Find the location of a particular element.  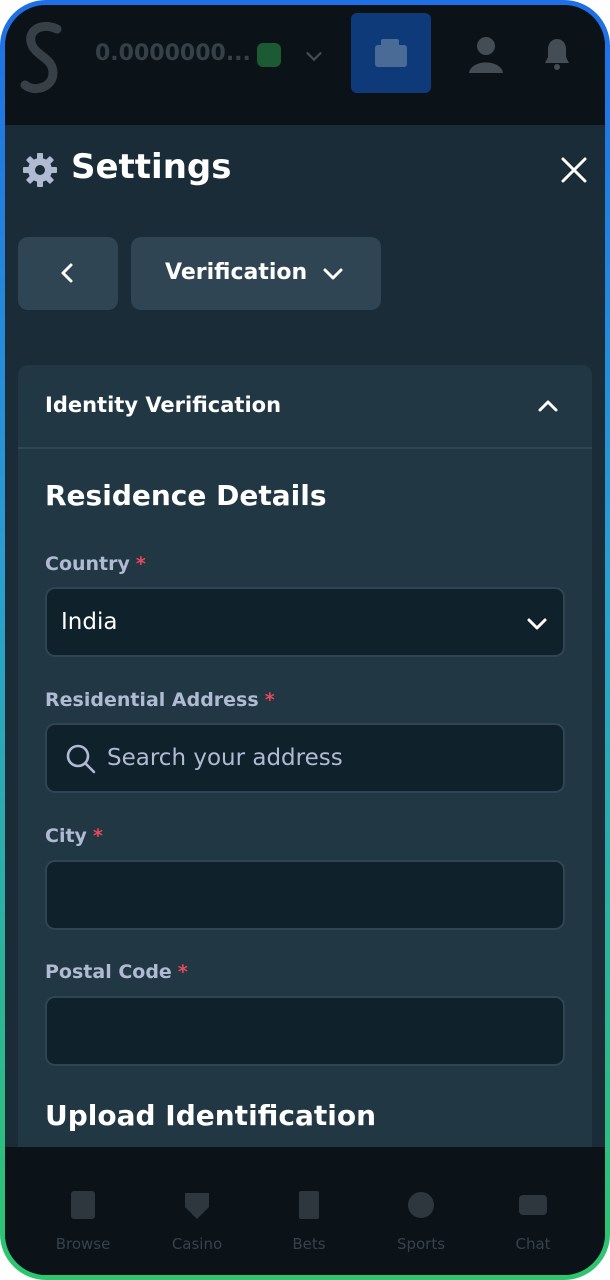

address-search-input is located at coordinates (332, 758).